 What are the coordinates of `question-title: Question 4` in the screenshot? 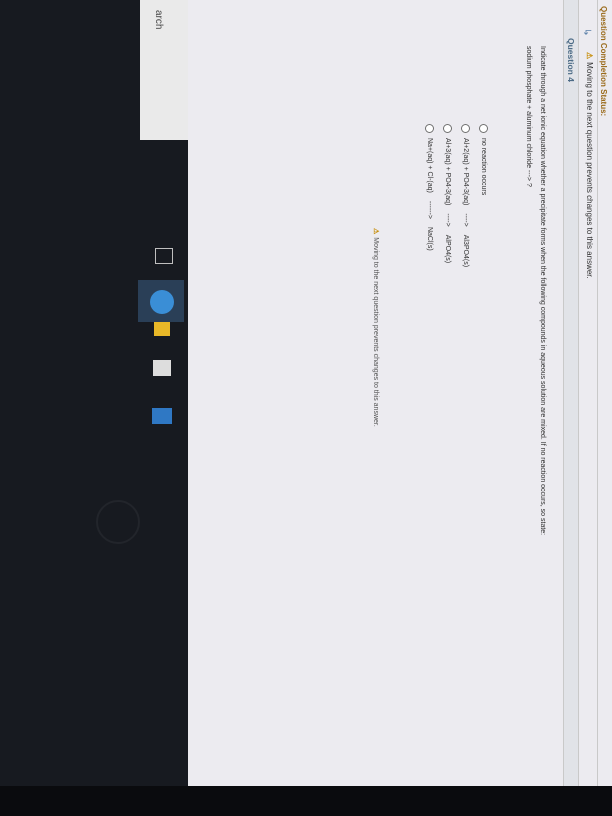 It's located at (571, 60).